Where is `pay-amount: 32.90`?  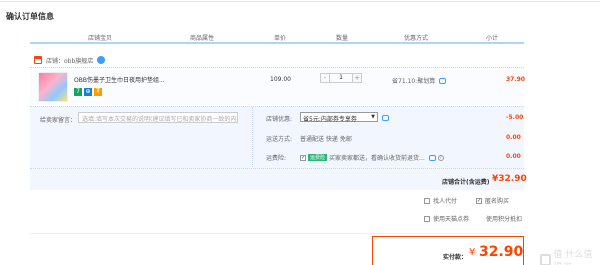
pay-amount: 32.90 is located at coordinates (501, 252).